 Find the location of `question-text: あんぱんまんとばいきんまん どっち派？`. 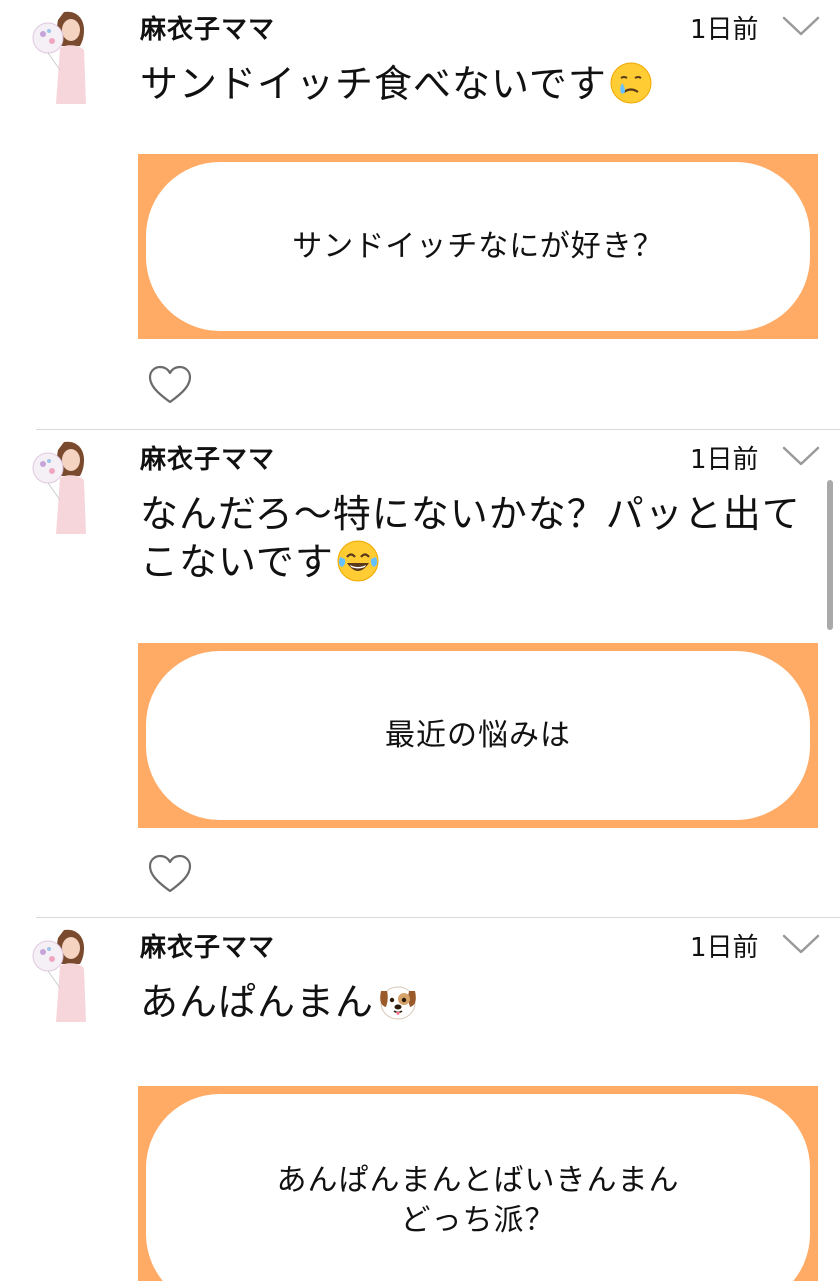

question-text: あんぱんまんとばいきんまん どっち派？ is located at coordinates (478, 1187).